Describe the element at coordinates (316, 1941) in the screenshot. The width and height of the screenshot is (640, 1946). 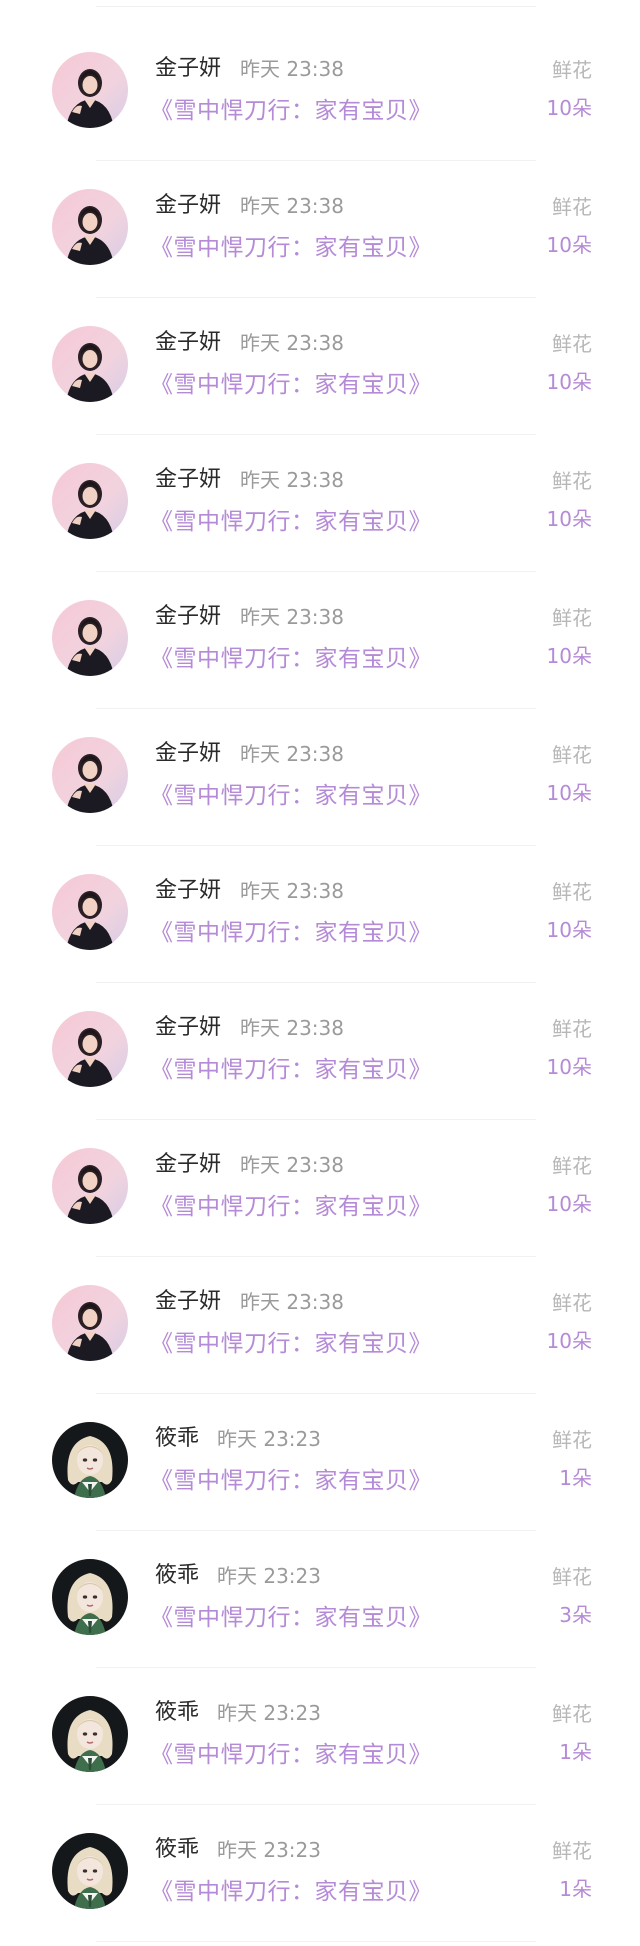
I see `row-divider` at that location.